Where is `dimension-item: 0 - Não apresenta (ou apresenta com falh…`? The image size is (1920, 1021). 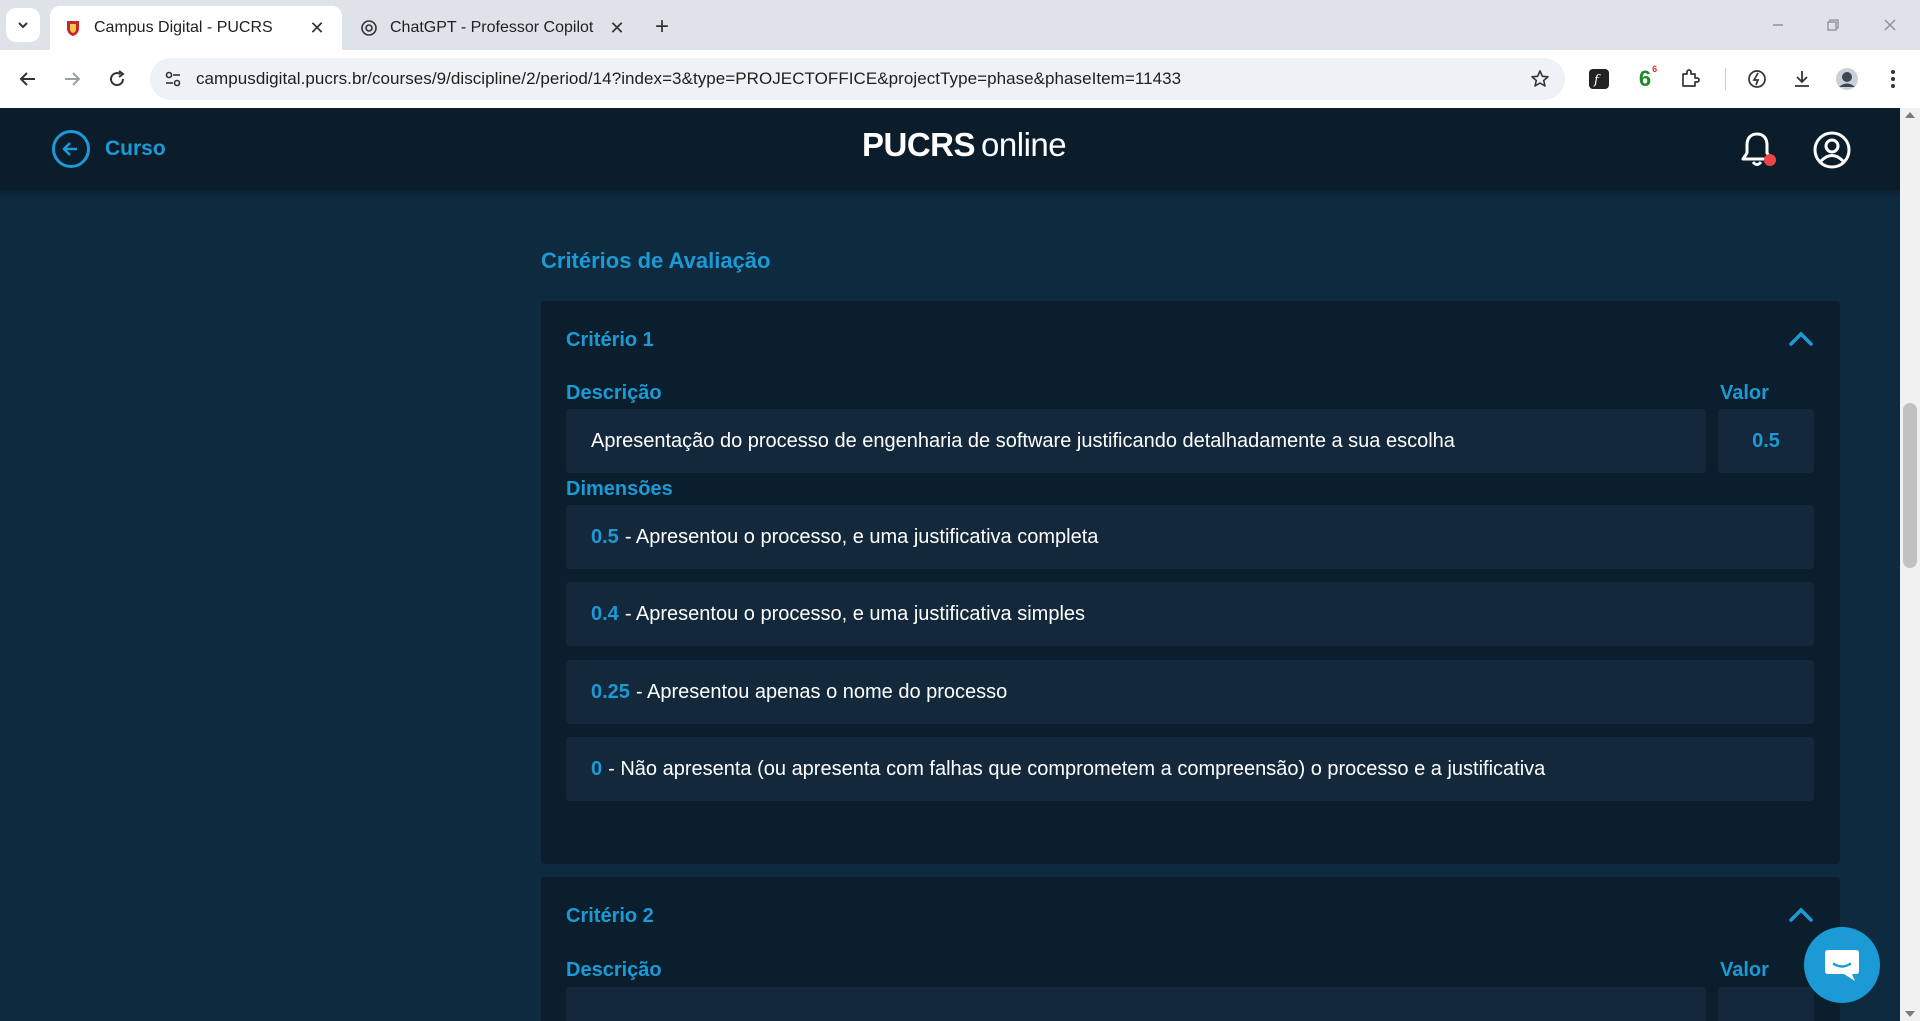 dimension-item: 0 - Não apresenta (ou apresenta com falh… is located at coordinates (1190, 769).